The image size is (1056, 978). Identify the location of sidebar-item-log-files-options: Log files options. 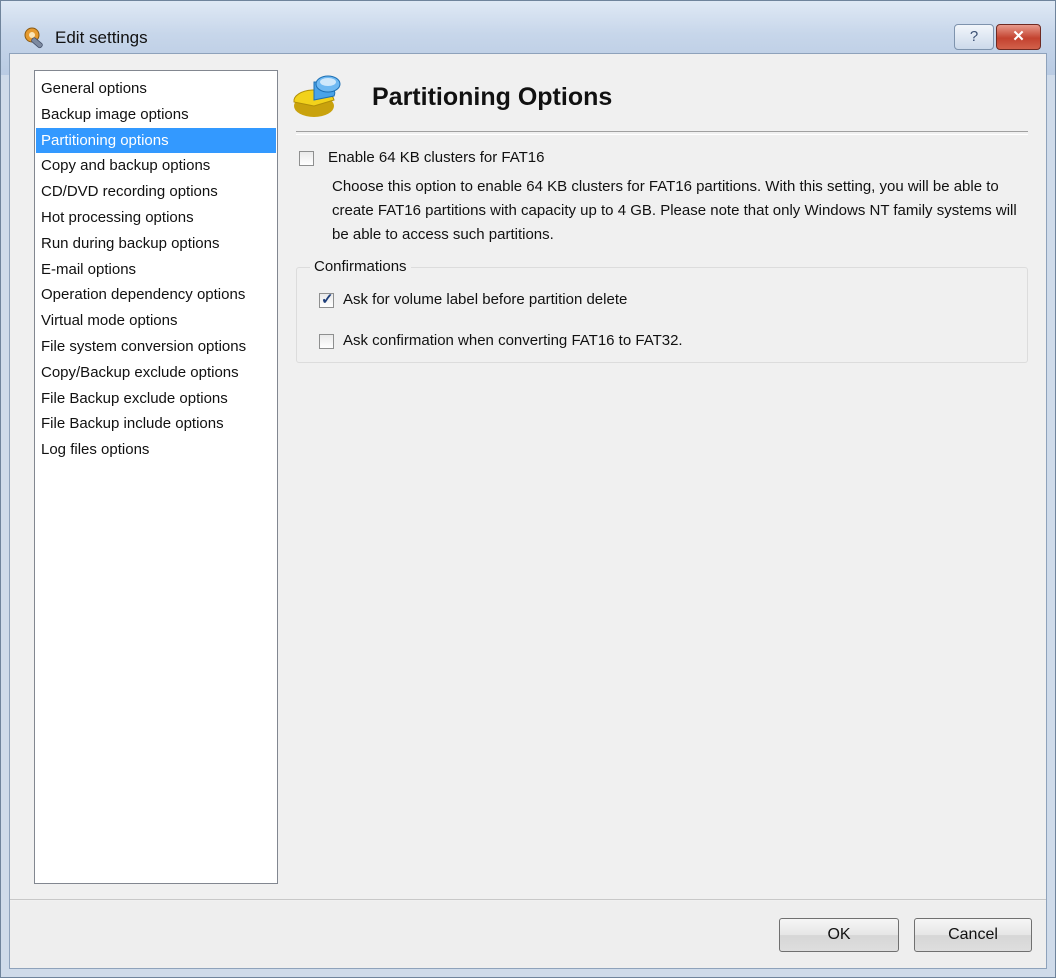
(156, 450).